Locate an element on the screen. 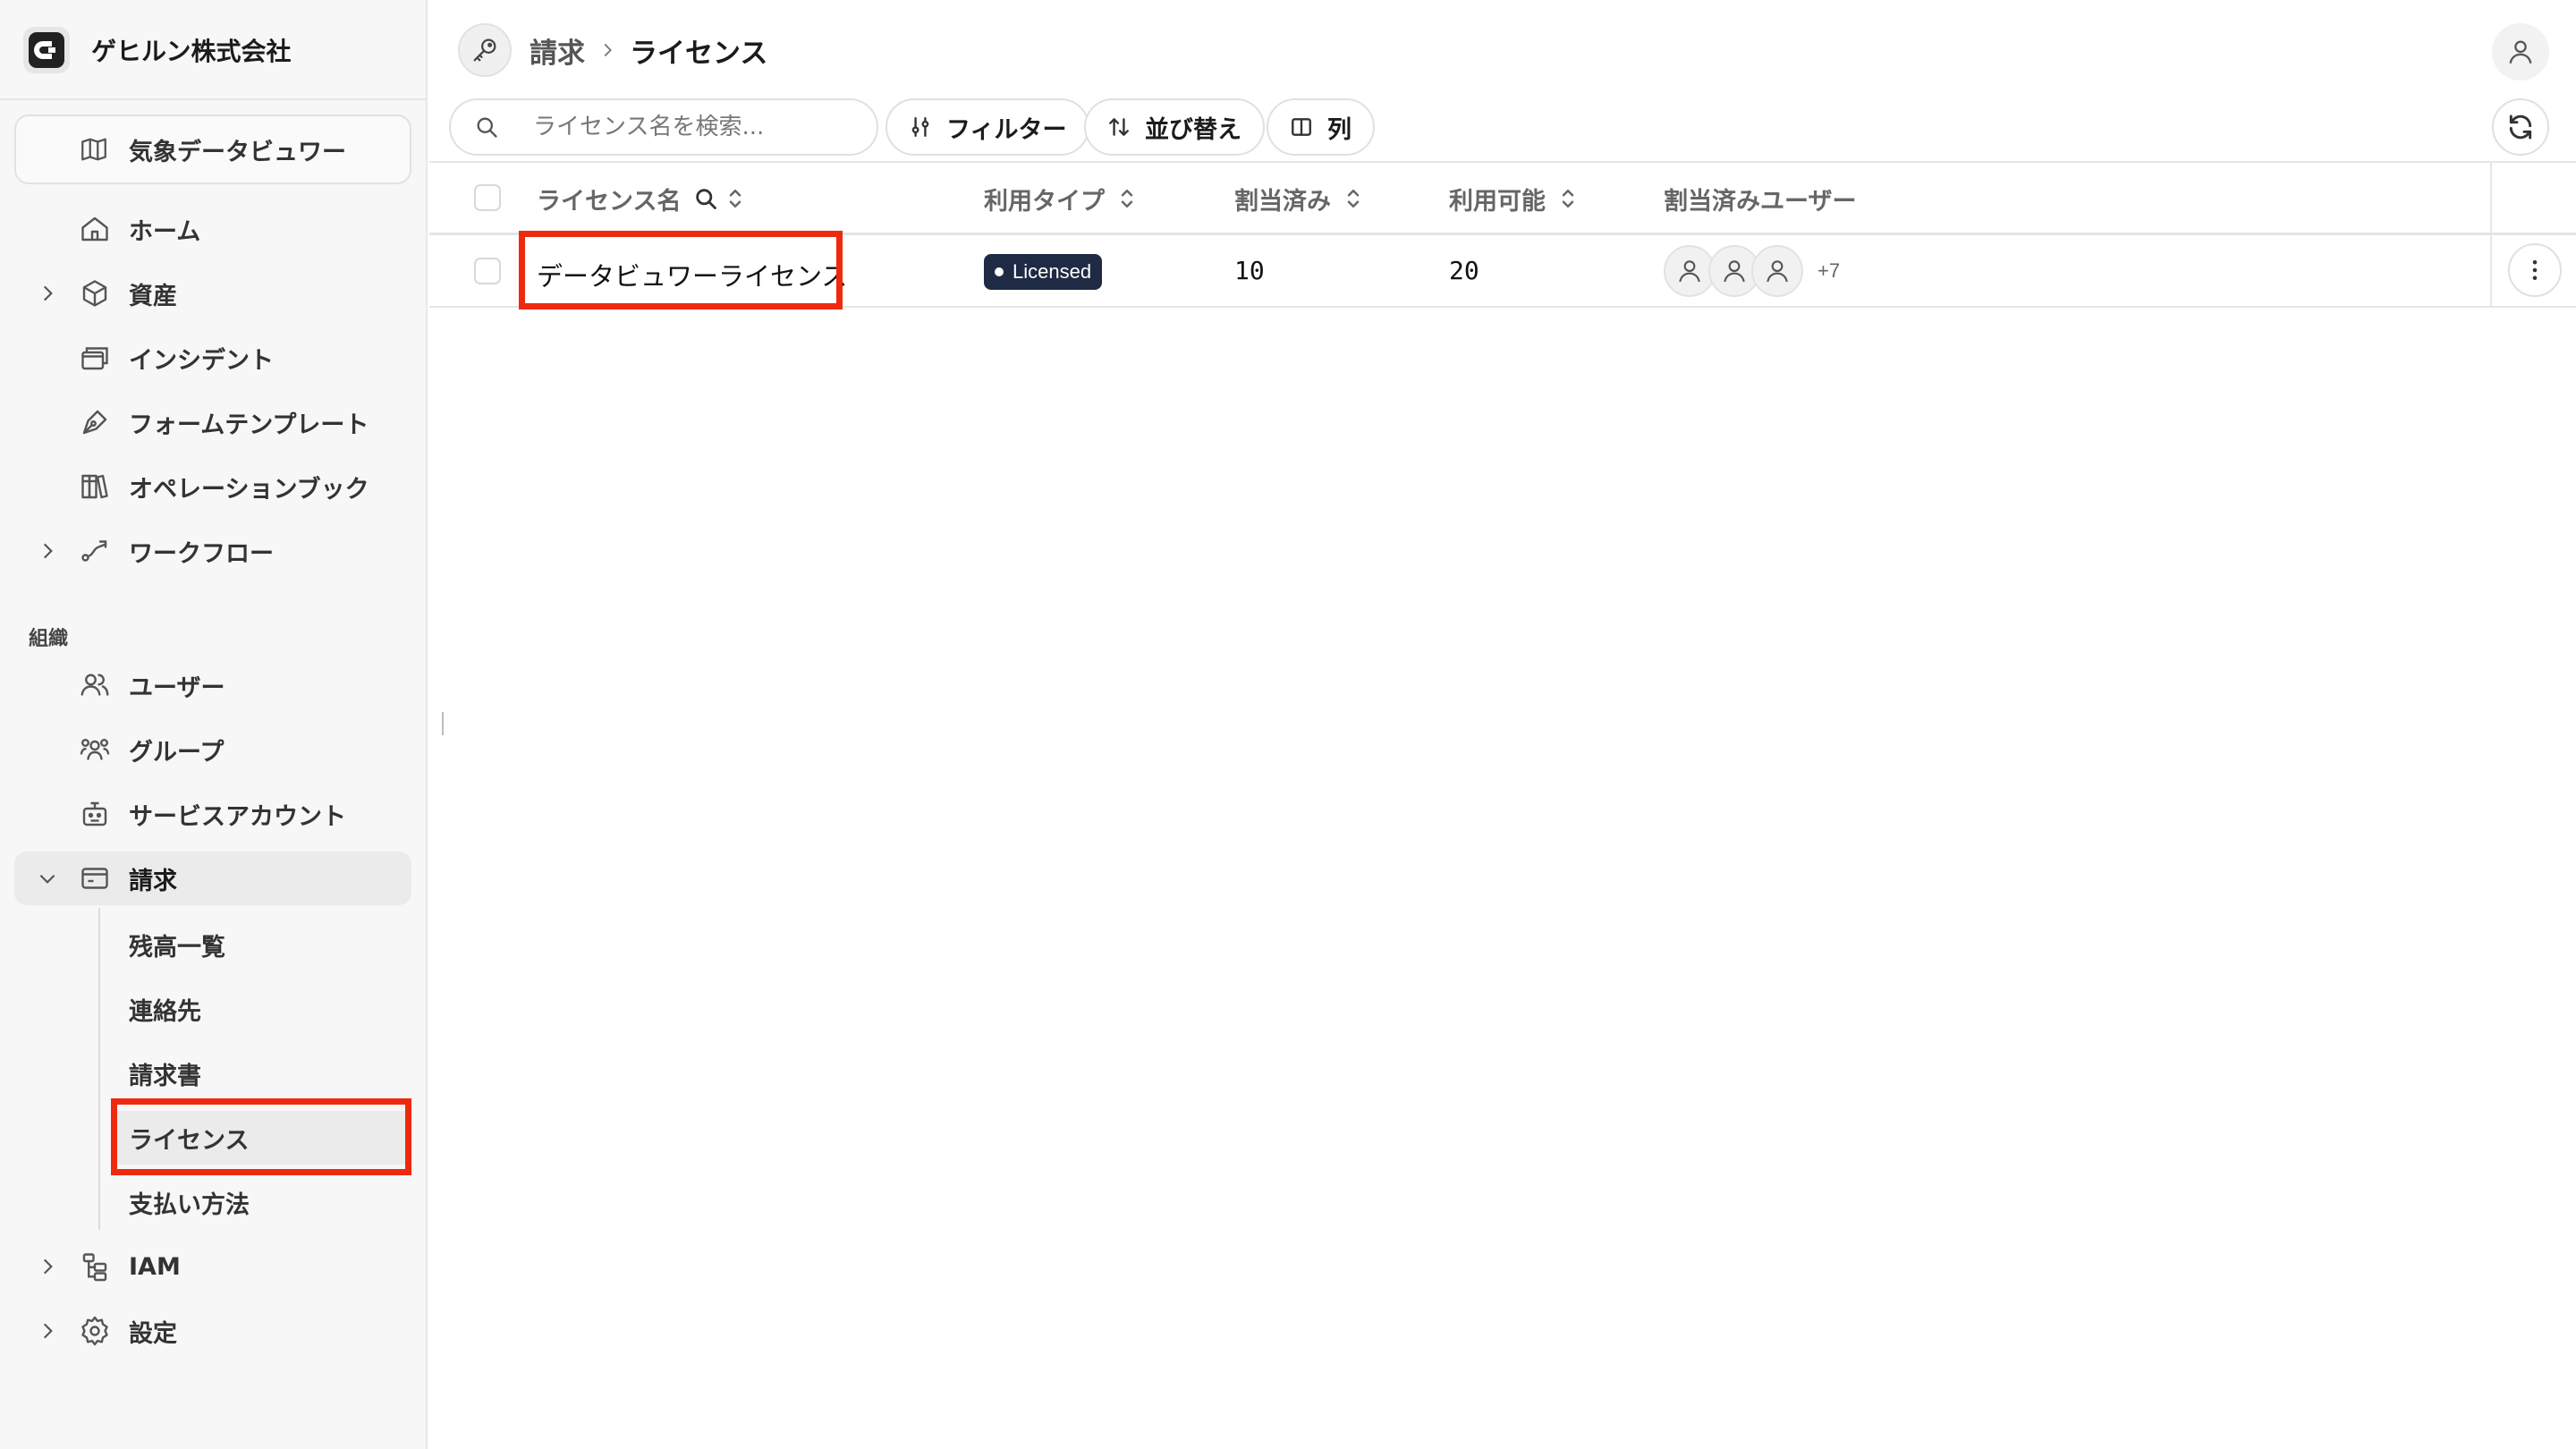 The height and width of the screenshot is (1449, 2576). more-vertical-icon is located at coordinates (2534, 270).